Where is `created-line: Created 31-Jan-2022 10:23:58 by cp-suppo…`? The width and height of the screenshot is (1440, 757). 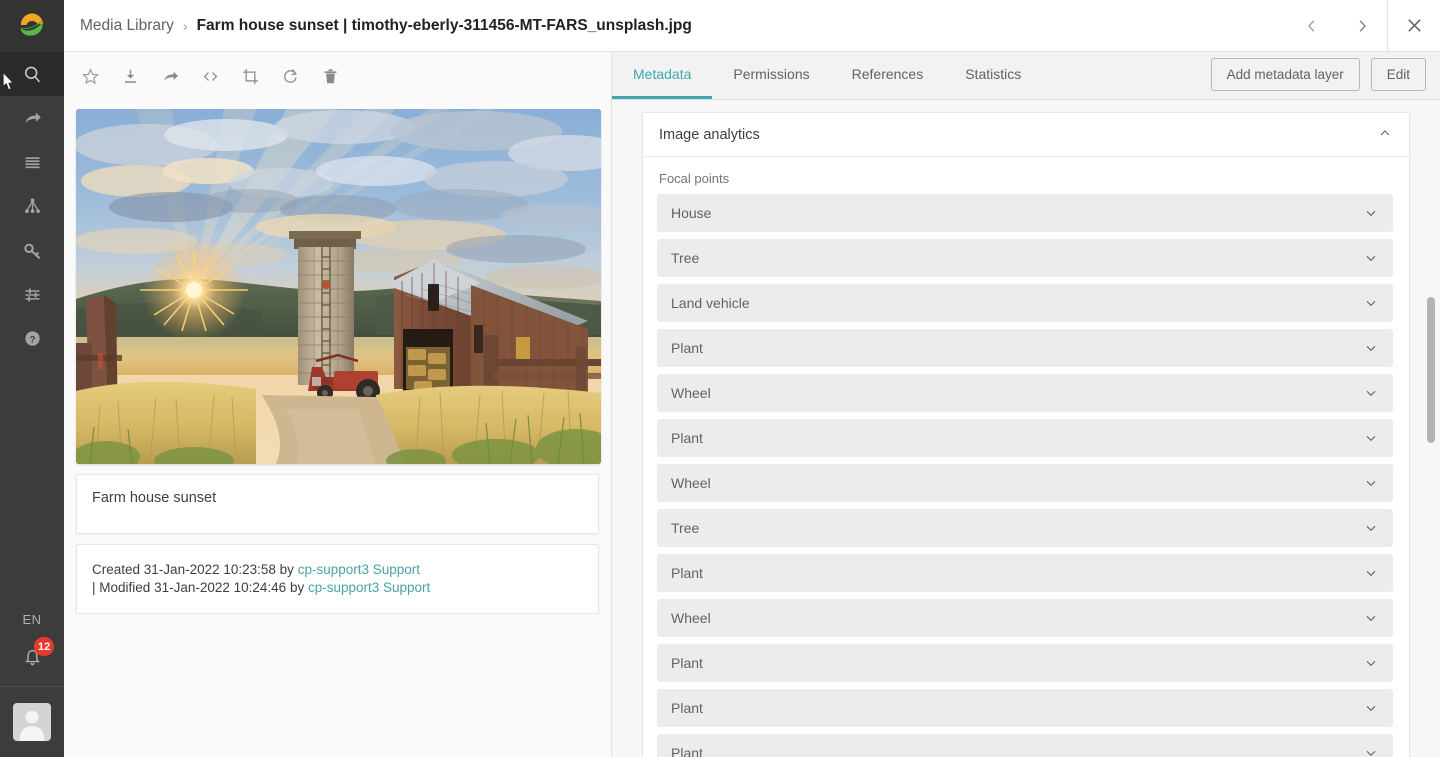 created-line: Created 31-Jan-2022 10:23:58 by cp-suppo… is located at coordinates (337, 570).